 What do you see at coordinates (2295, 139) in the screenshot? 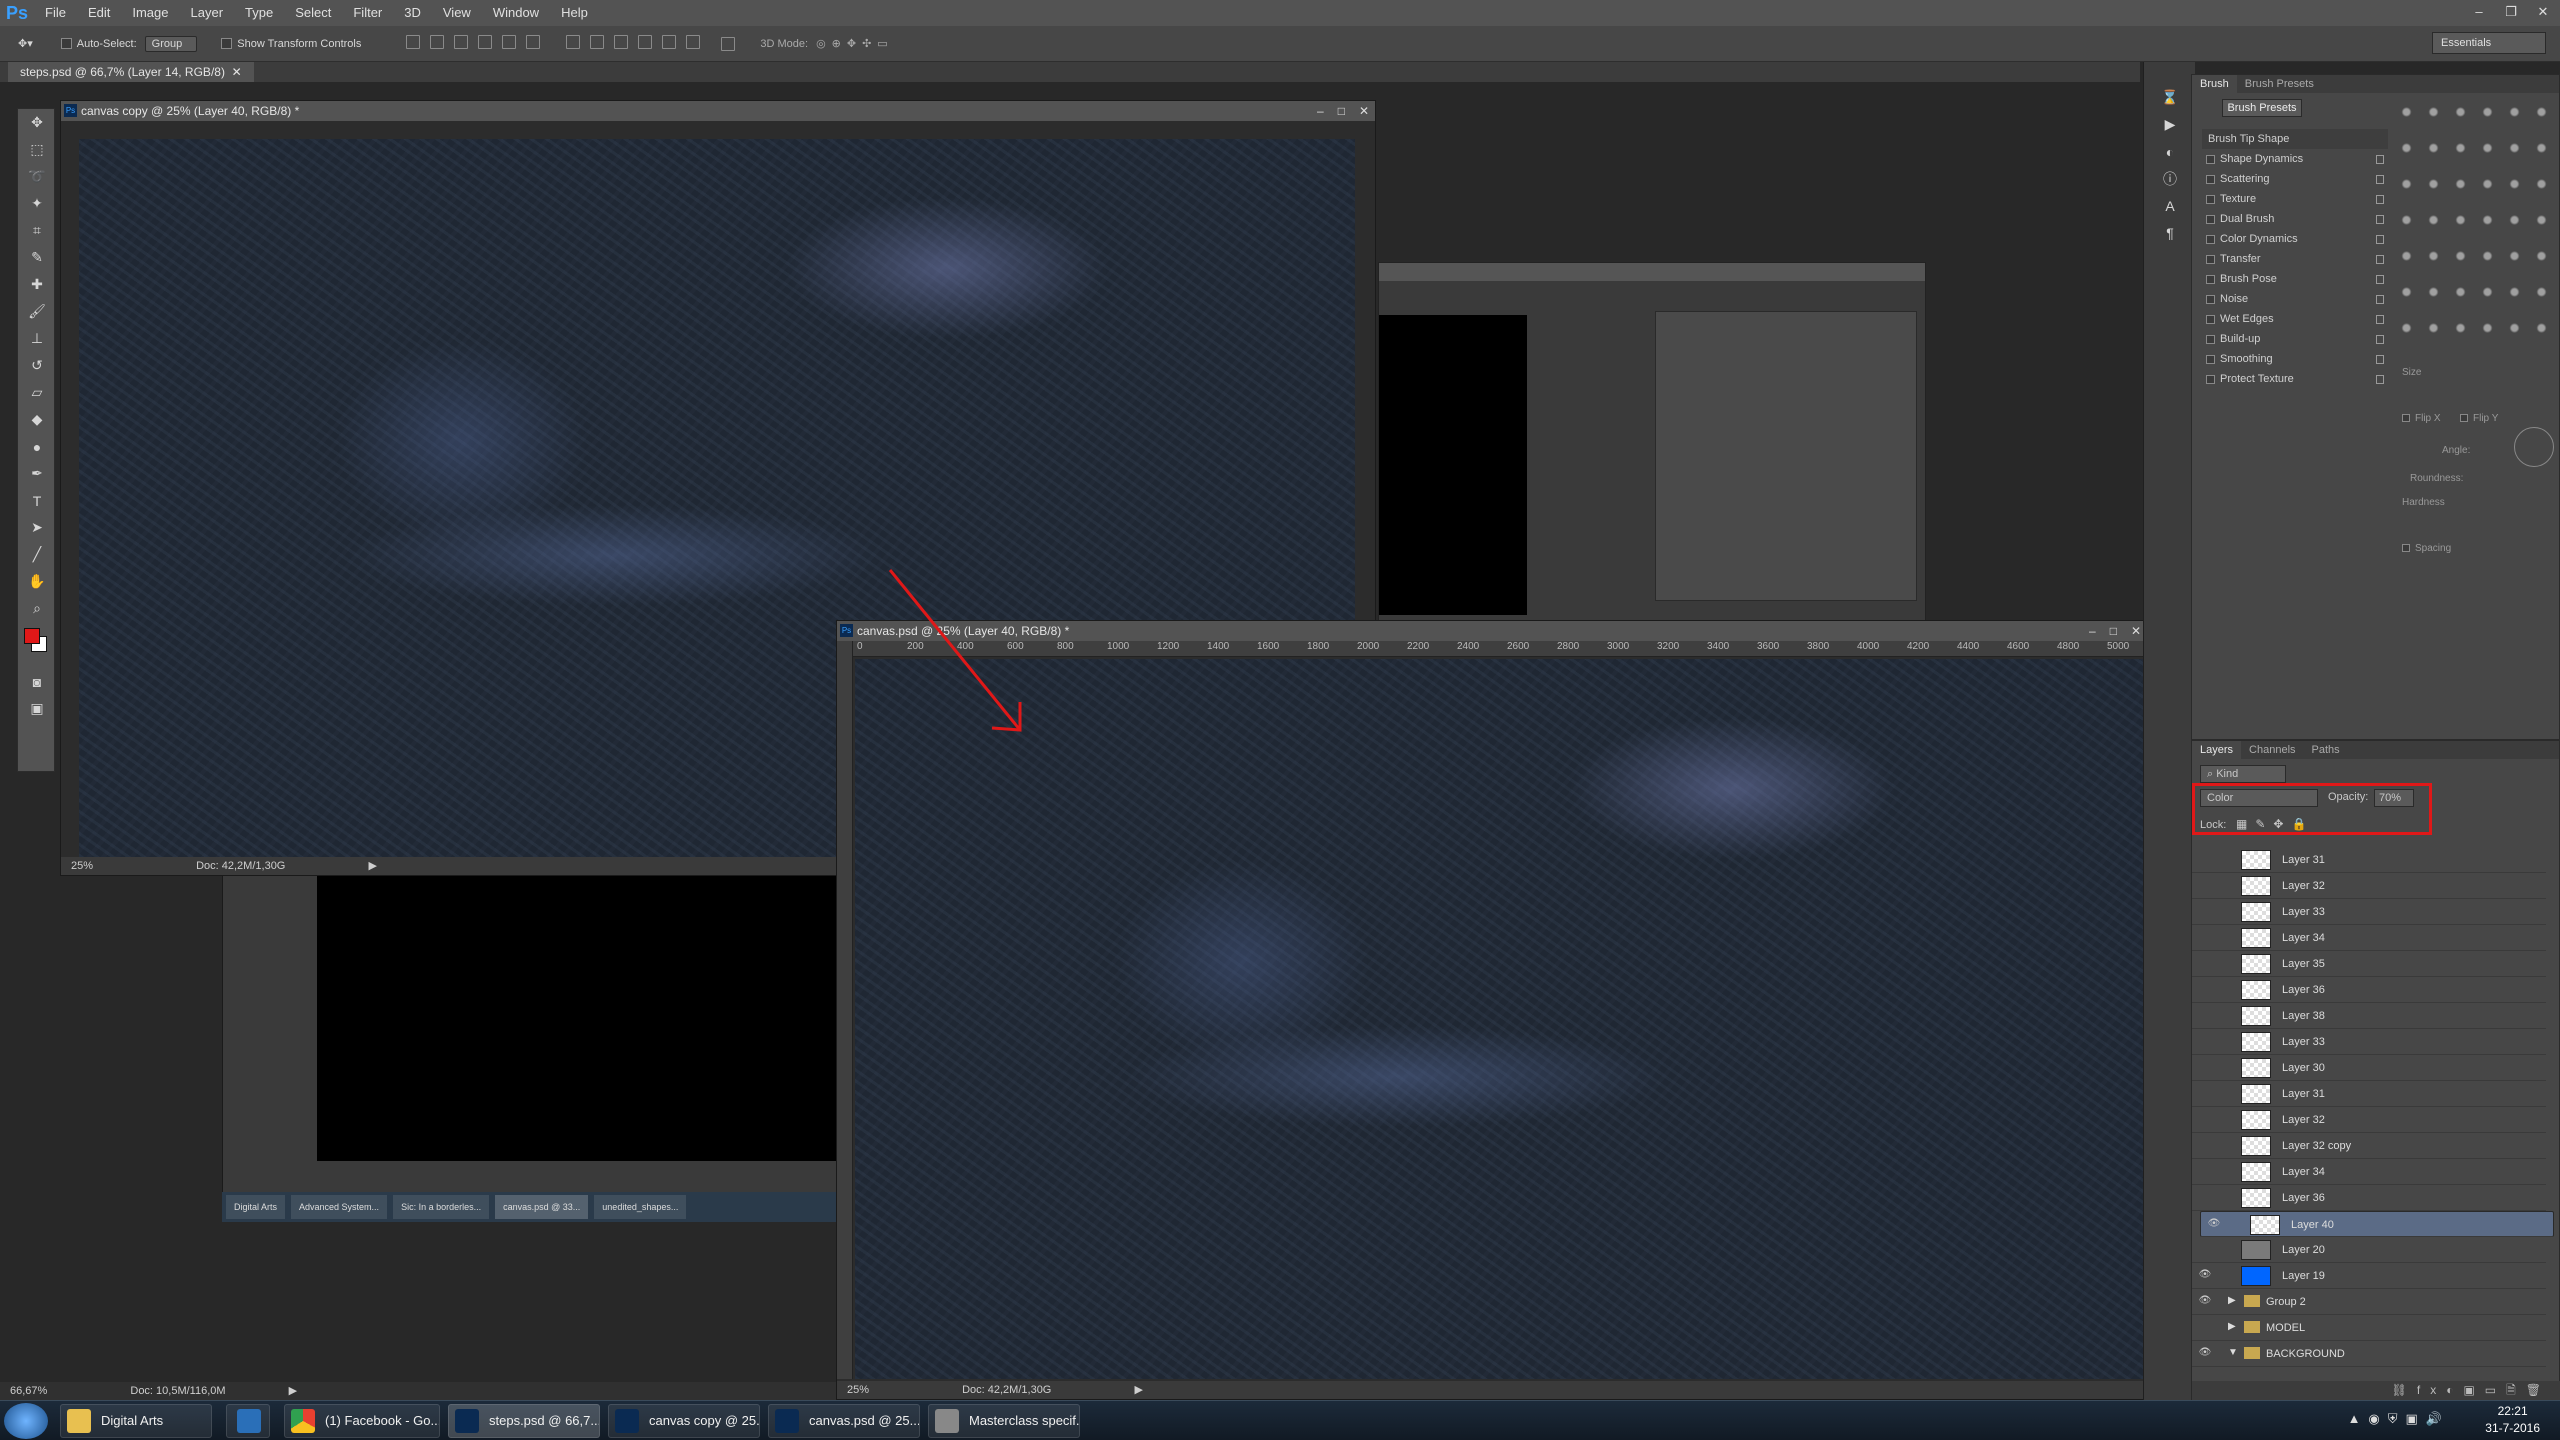
I see `brush-tip-shape-item: Brush Tip Shape` at bounding box center [2295, 139].